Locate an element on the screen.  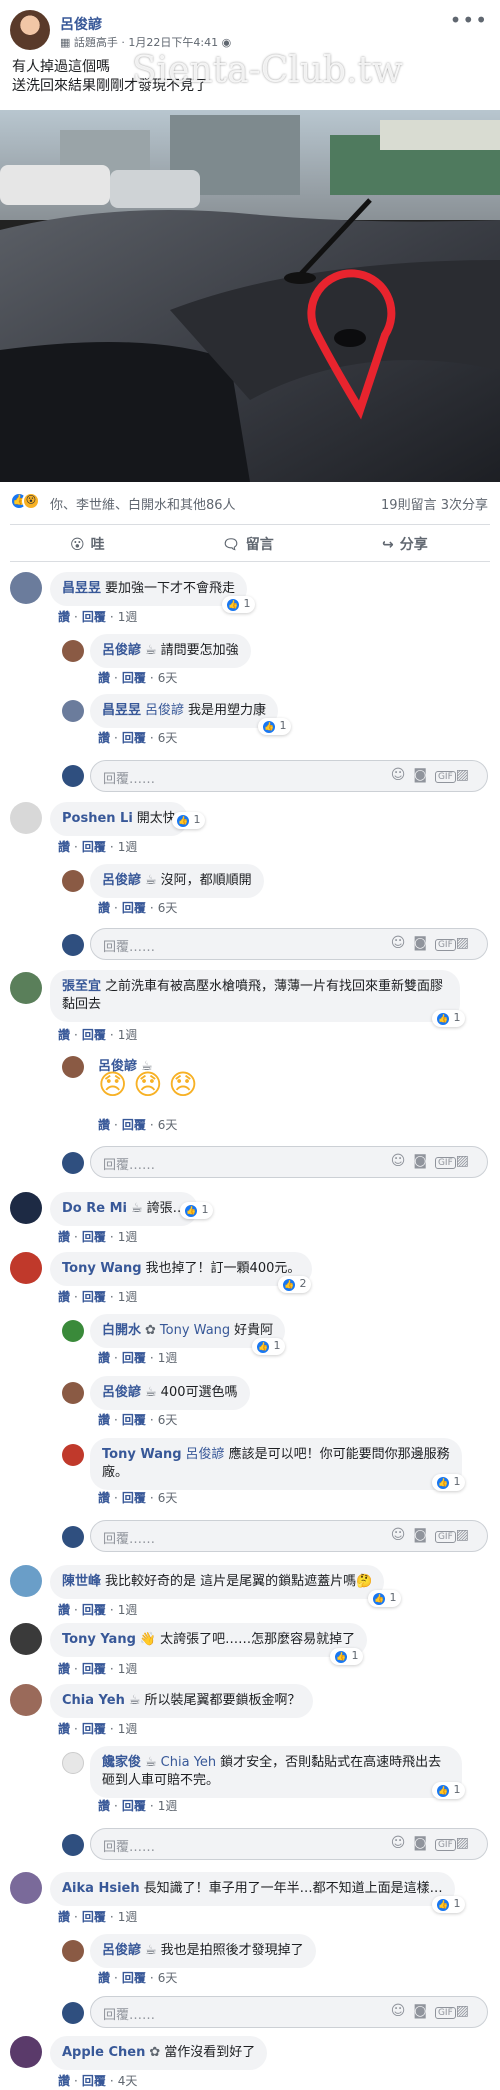
comment-author: Poshen Li is located at coordinates (97, 818).